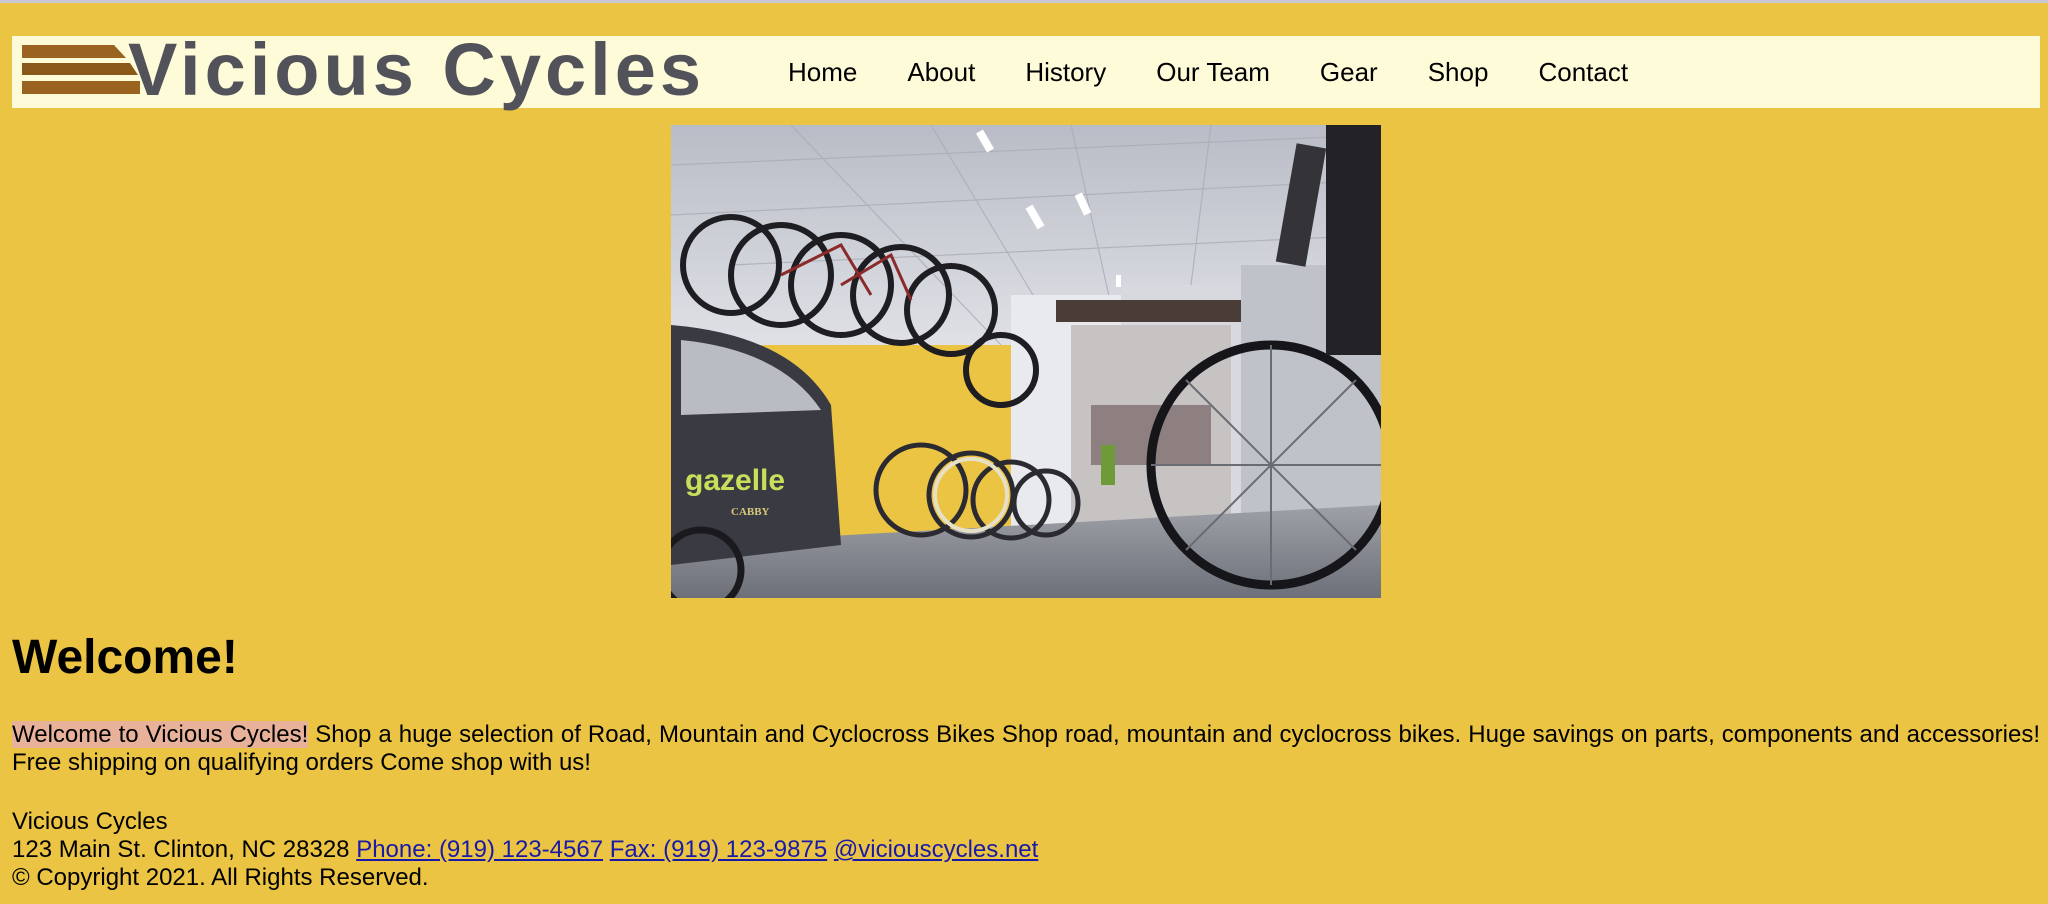 Image resolution: width=2048 pixels, height=904 pixels. I want to click on page-title: Welcome!, so click(125, 657).